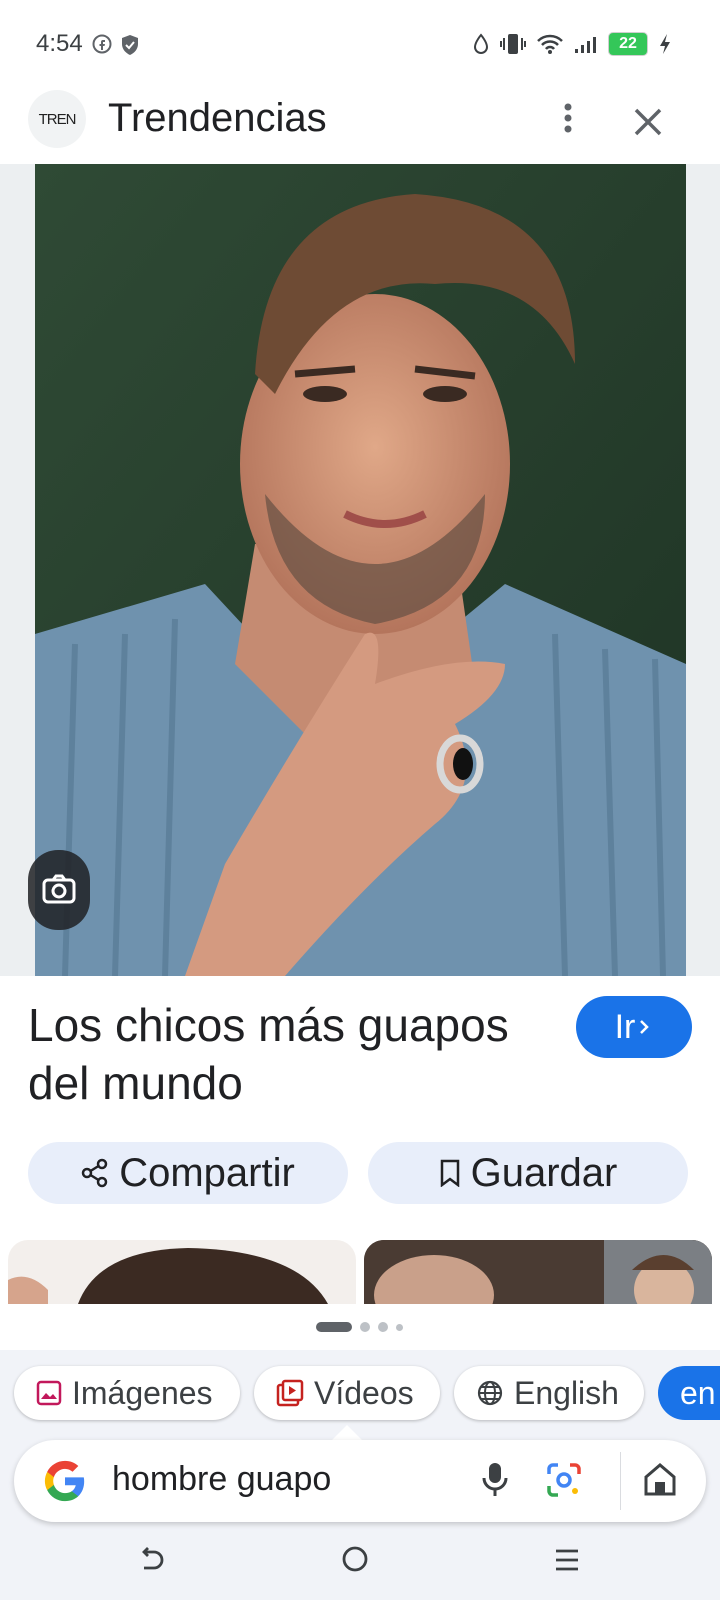 This screenshot has height=1600, width=720. Describe the element at coordinates (102, 44) in the screenshot. I see `facebook-icon` at that location.